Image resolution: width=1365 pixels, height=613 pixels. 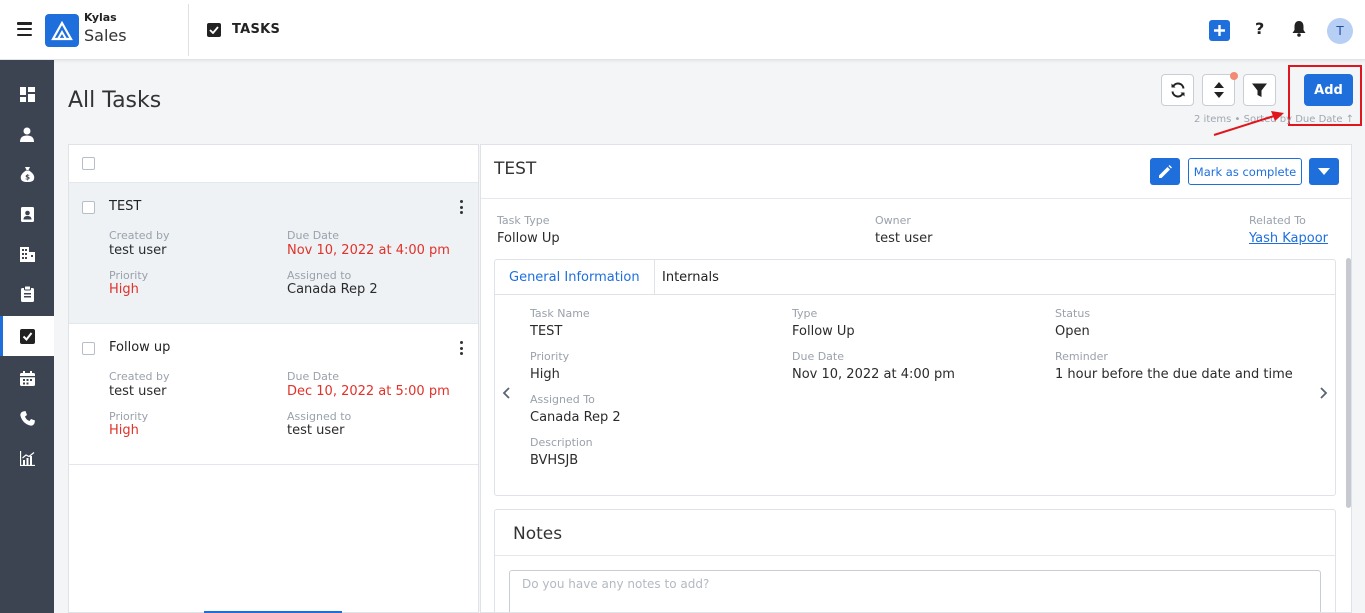 What do you see at coordinates (515, 169) in the screenshot?
I see `detail-title: TEST` at bounding box center [515, 169].